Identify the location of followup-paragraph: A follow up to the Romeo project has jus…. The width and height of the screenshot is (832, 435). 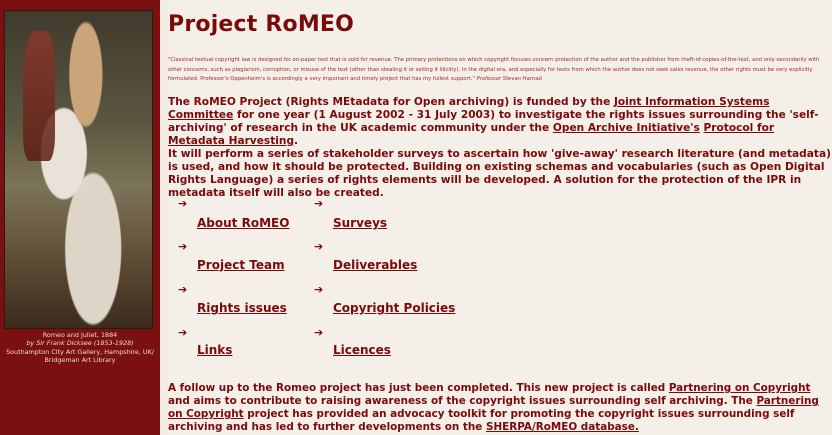
(500, 408).